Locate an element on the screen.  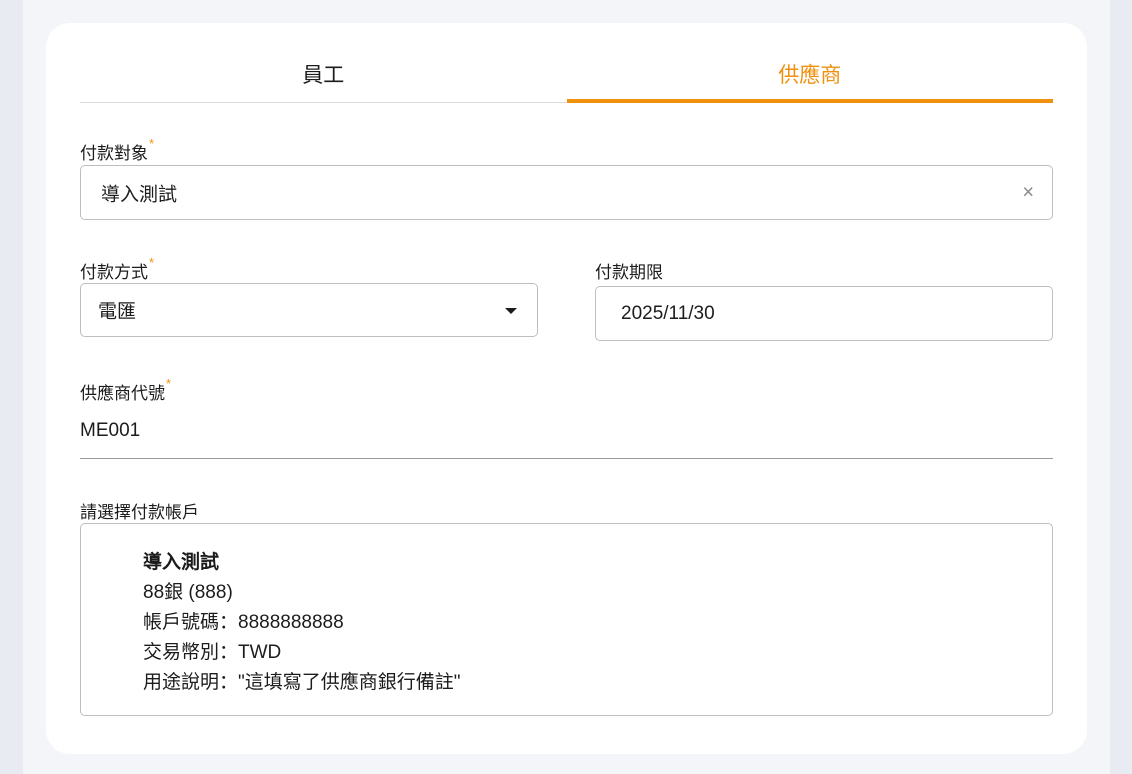
payment-method-select: 電匯 is located at coordinates (309, 310).